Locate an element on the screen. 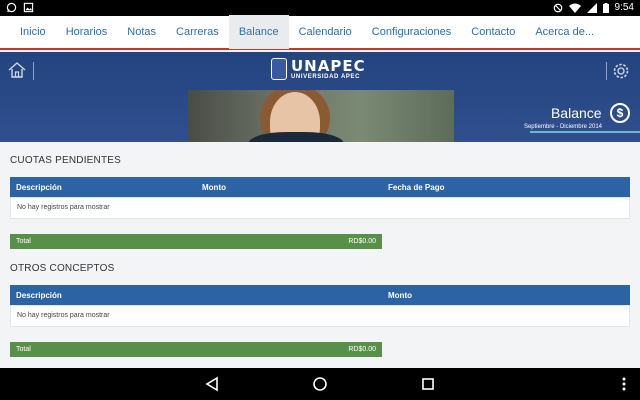 The width and height of the screenshot is (640, 400). dollar-icon: $ is located at coordinates (620, 113).